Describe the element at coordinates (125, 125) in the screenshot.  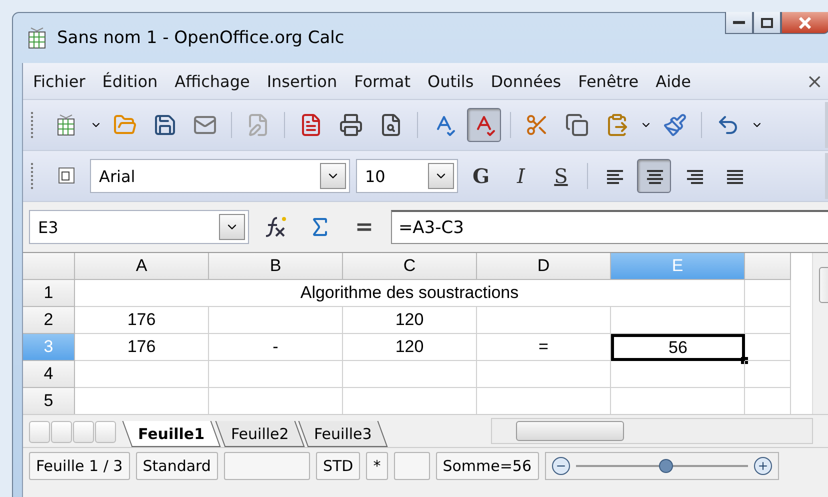
I see `folder-icon` at that location.